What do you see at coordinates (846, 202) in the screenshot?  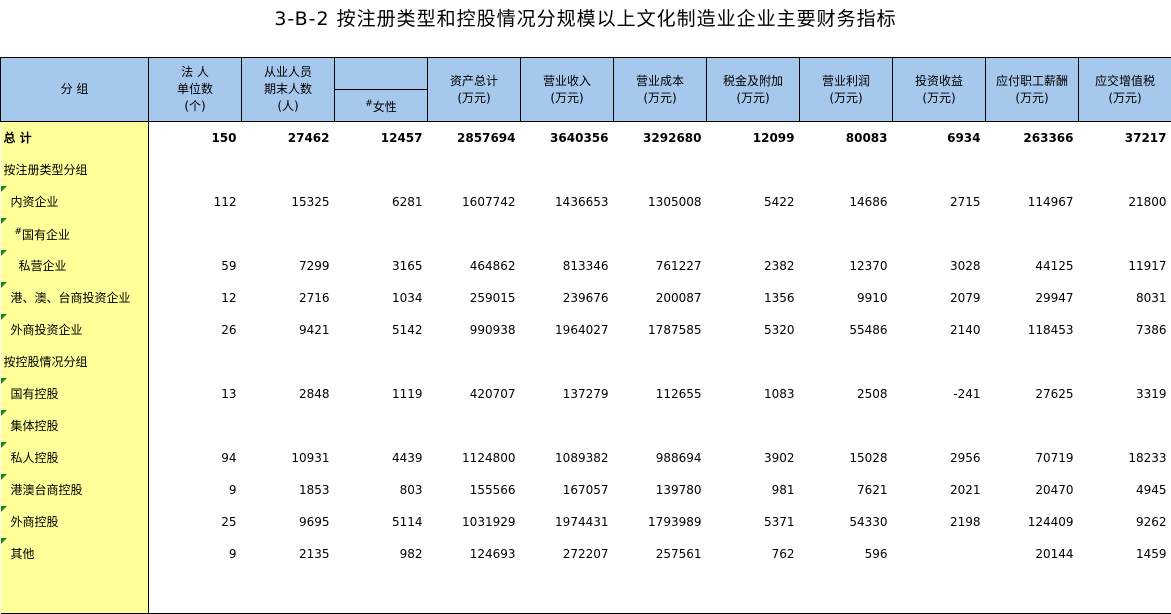 I see `cell: 14686` at bounding box center [846, 202].